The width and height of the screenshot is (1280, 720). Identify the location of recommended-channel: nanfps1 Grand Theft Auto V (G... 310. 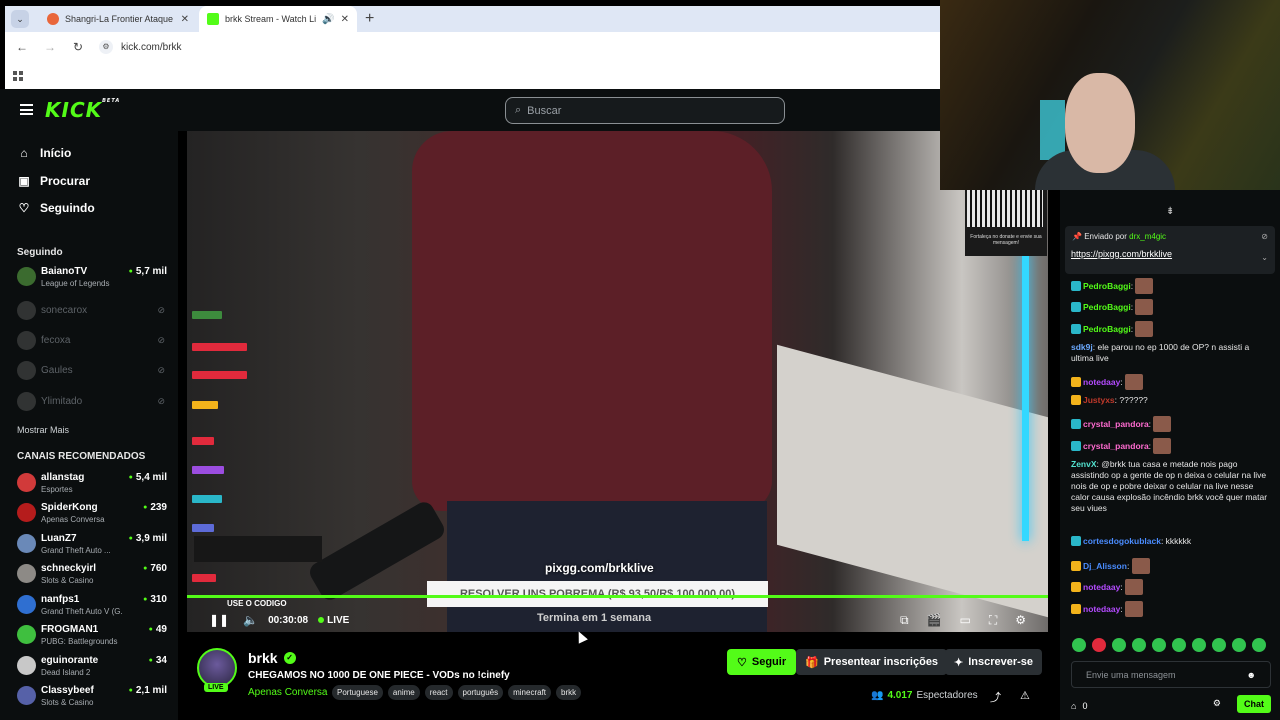
(92, 607).